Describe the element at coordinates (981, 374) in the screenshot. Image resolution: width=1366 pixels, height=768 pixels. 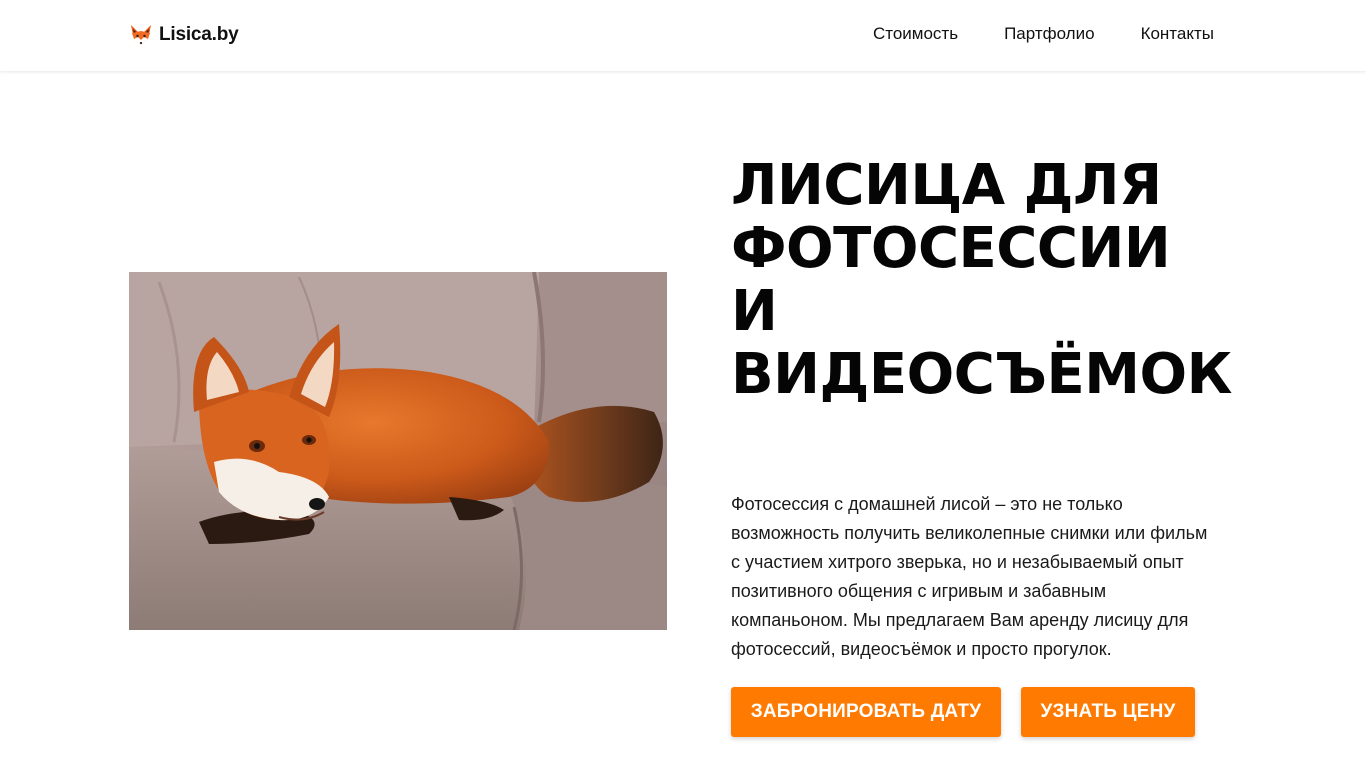
I see `hero-title-line-4: видеосъёмок` at that location.